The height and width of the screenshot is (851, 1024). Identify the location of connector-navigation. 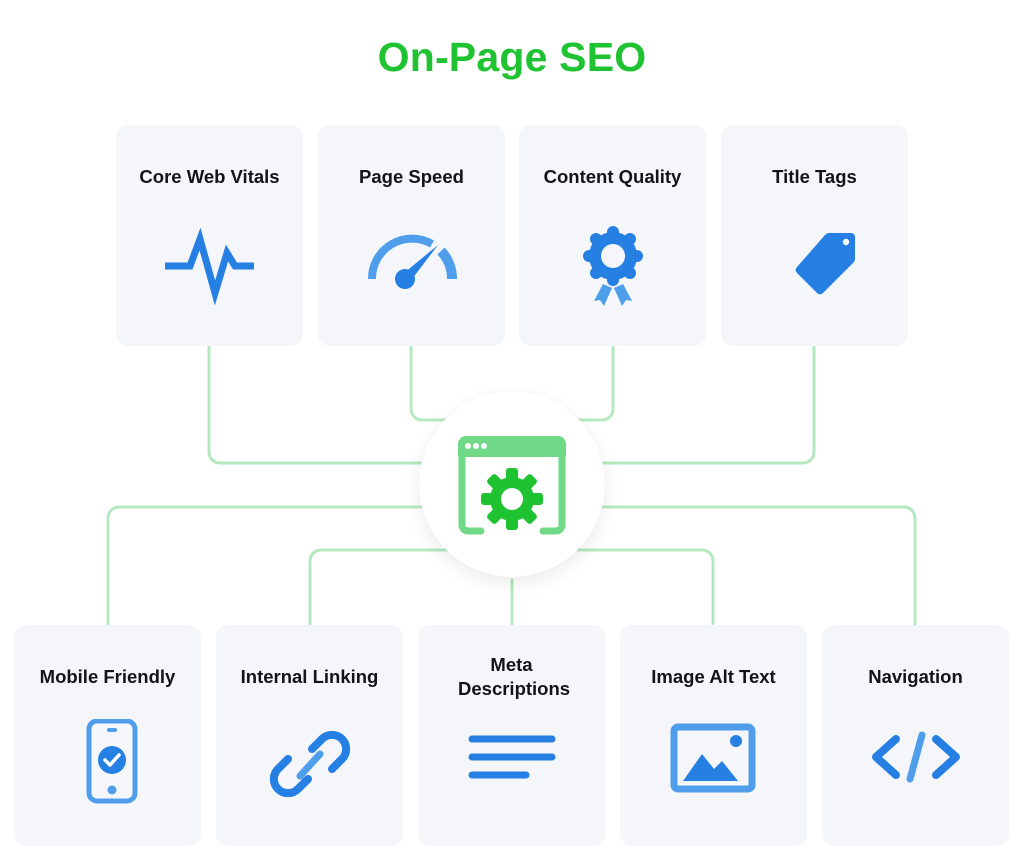
(755, 565).